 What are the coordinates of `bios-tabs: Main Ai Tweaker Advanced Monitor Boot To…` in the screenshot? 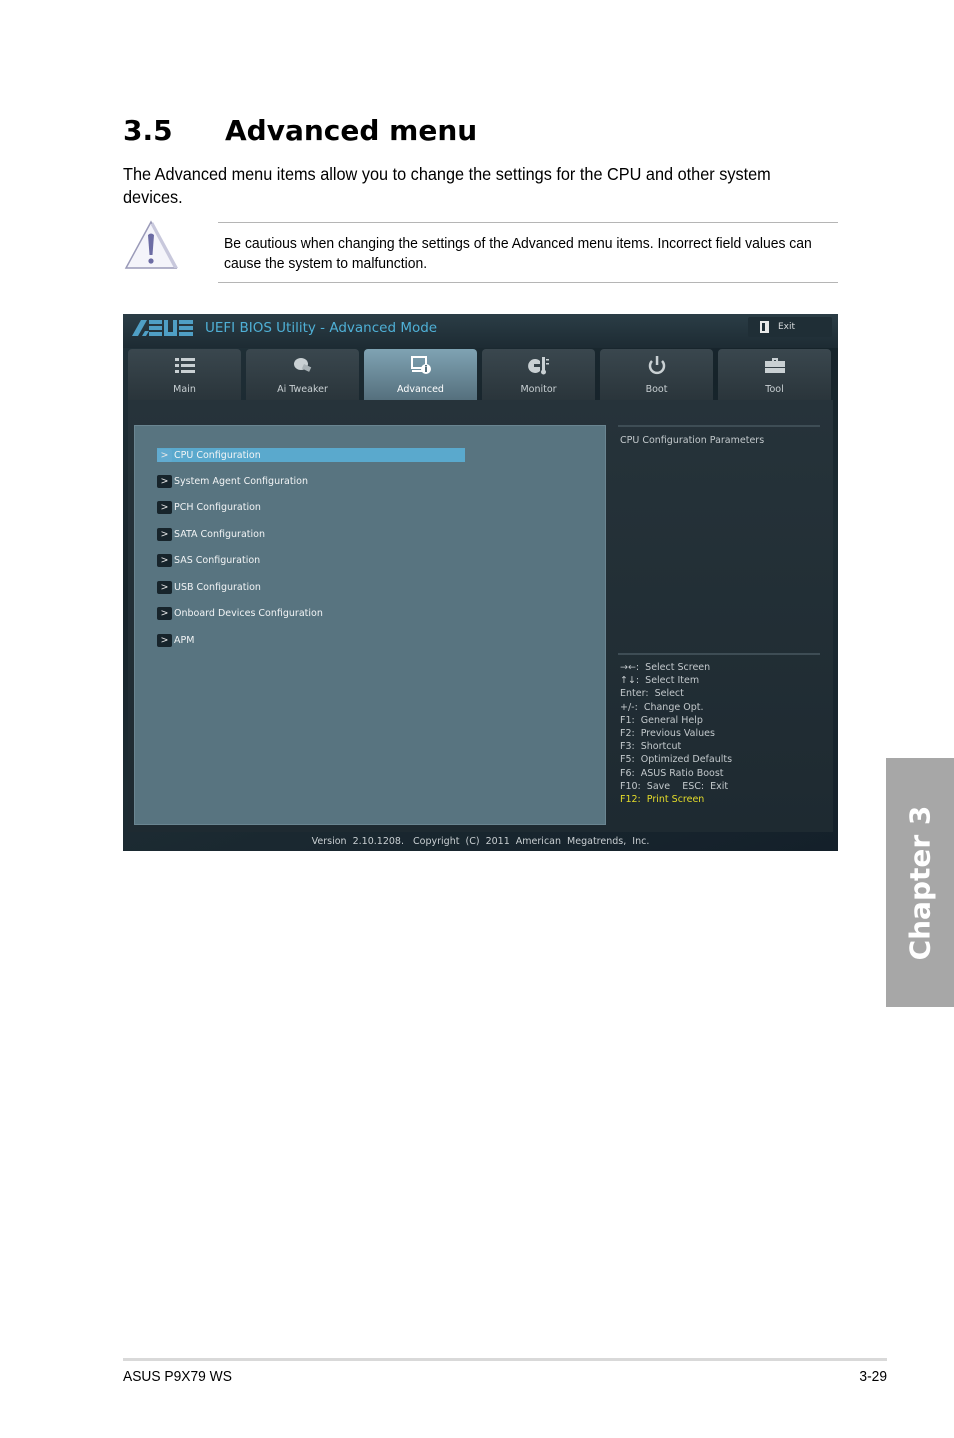 It's located at (480, 374).